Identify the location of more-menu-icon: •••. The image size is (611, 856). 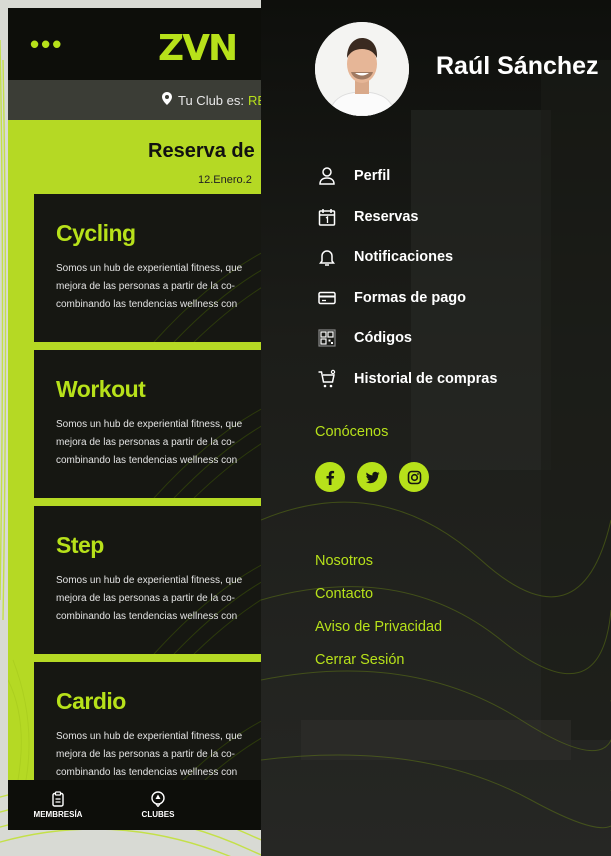
(46, 44).